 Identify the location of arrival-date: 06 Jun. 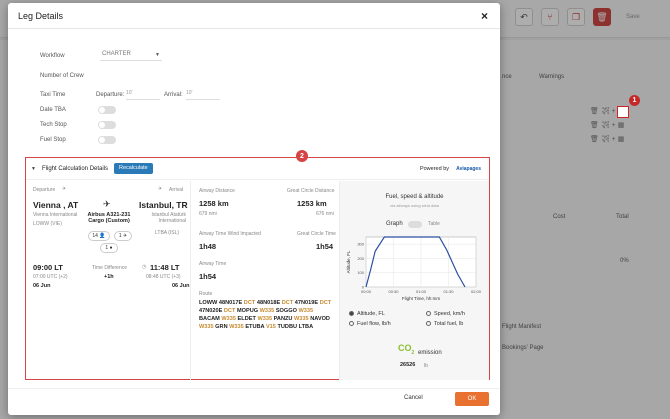
(181, 286).